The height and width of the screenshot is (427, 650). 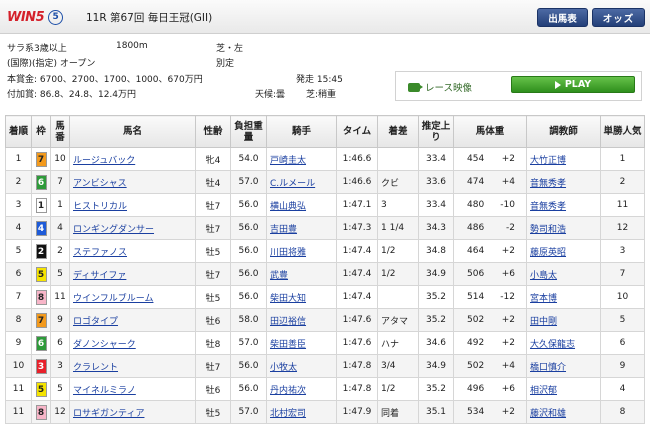 What do you see at coordinates (18, 228) in the screenshot?
I see `finish-cell: 4` at bounding box center [18, 228].